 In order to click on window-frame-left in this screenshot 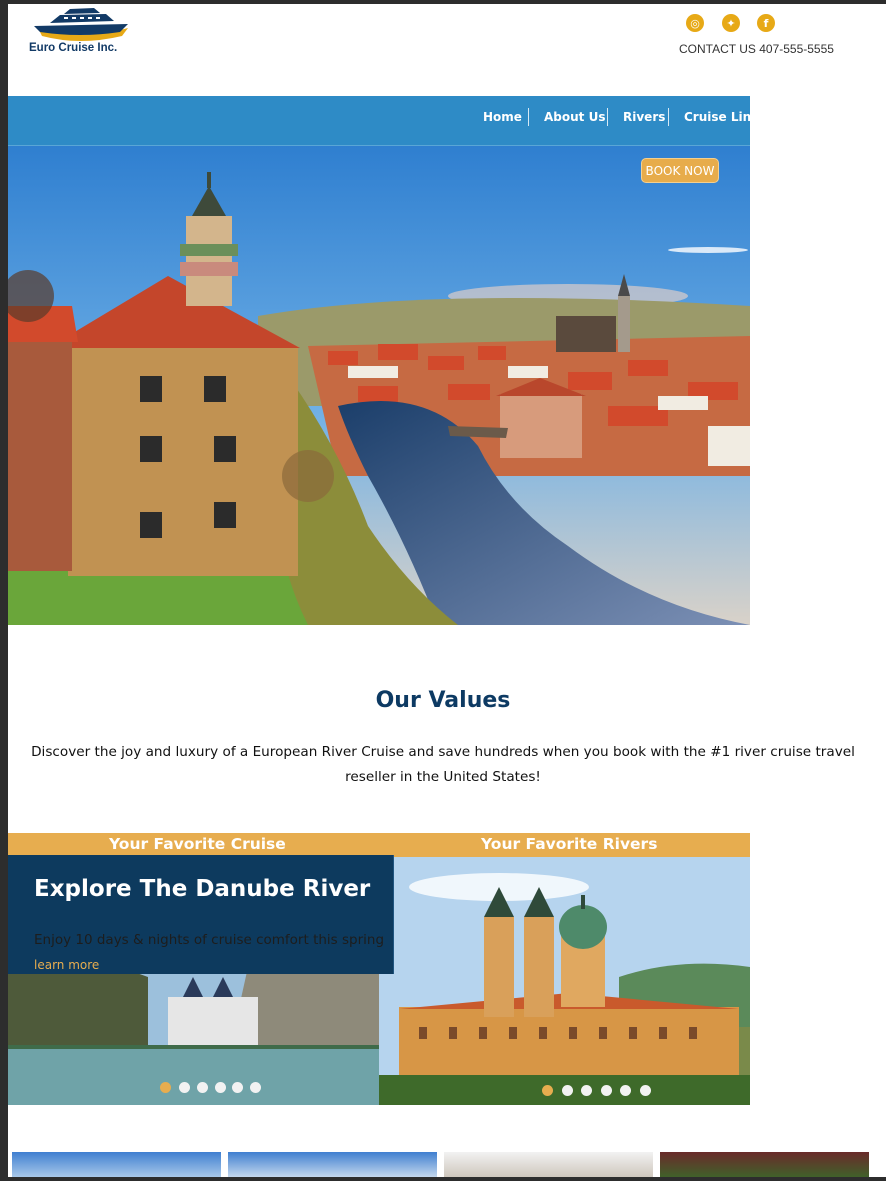, I will do `click(4, 590)`.